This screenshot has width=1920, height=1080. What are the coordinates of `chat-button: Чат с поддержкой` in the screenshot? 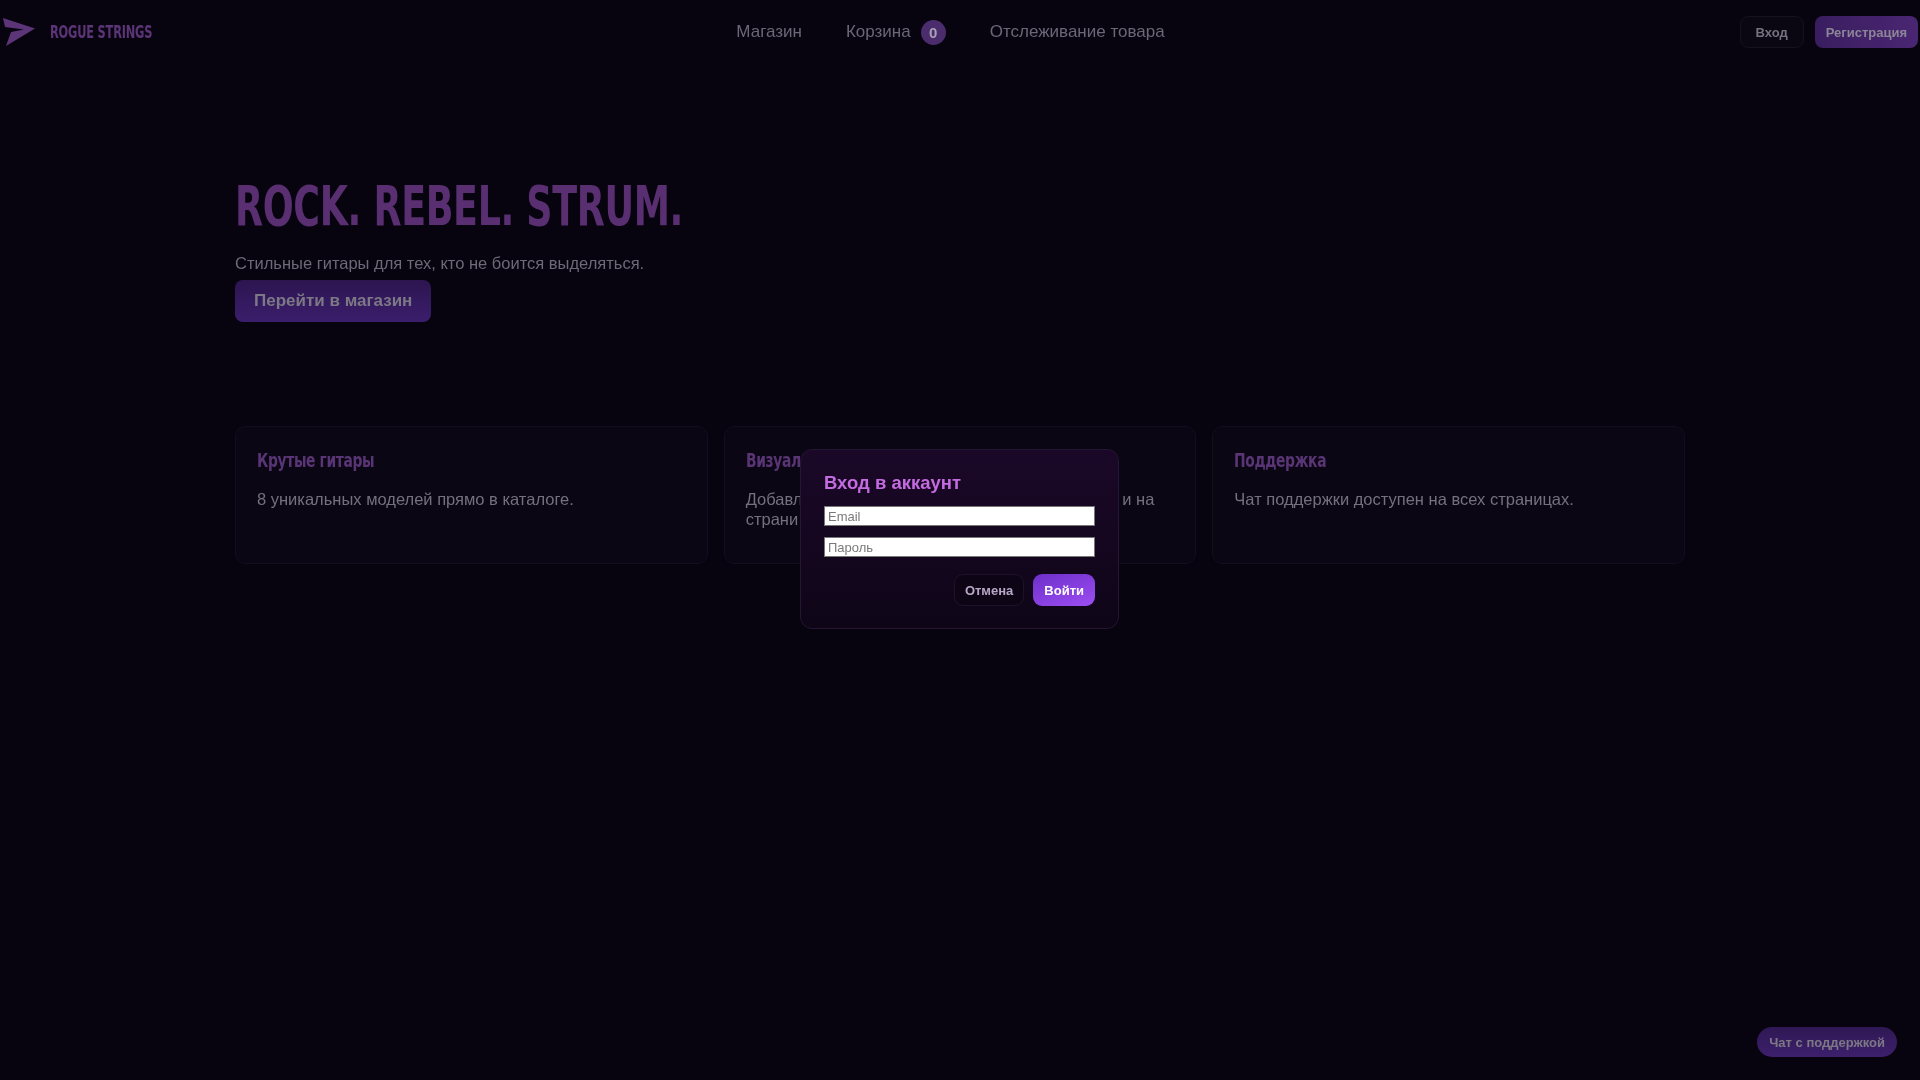 It's located at (1827, 1042).